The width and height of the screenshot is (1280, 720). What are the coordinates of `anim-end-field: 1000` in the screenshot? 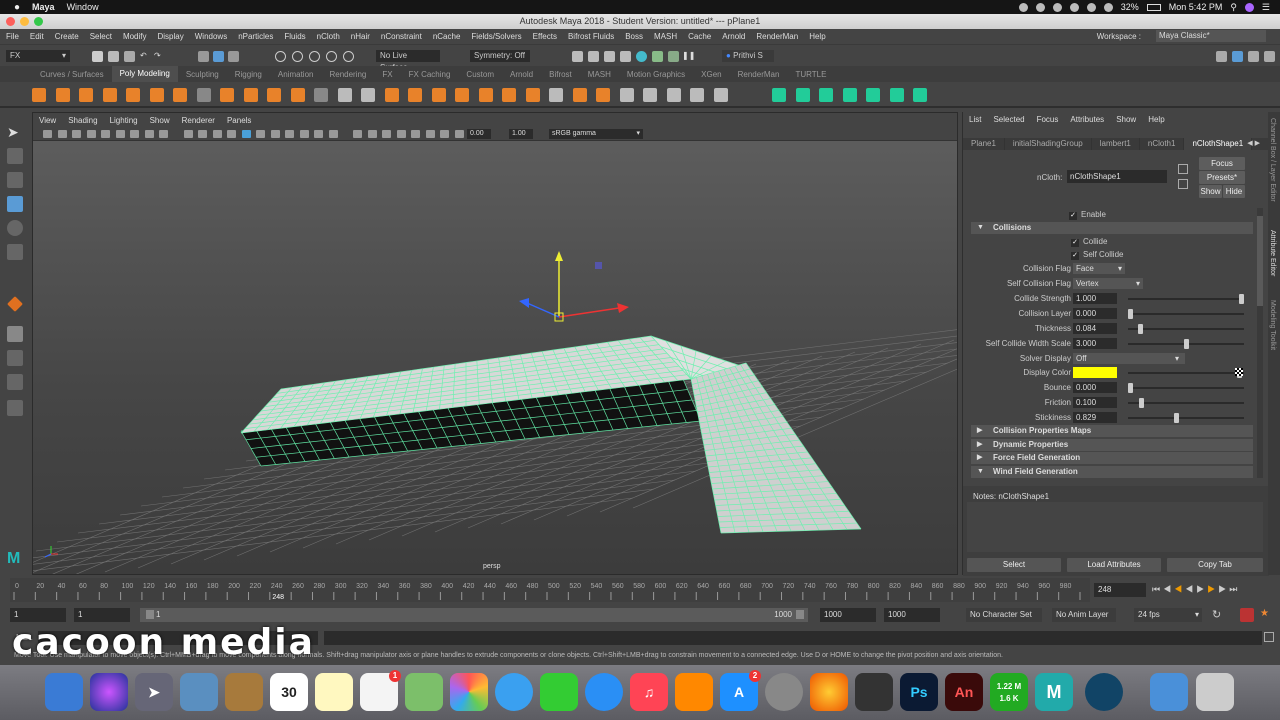 It's located at (848, 615).